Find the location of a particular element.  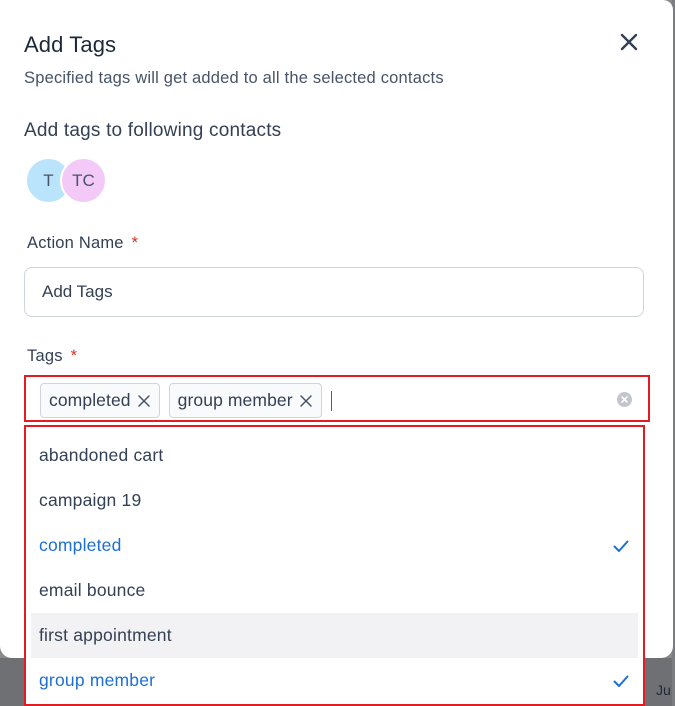

close-button is located at coordinates (629, 42).